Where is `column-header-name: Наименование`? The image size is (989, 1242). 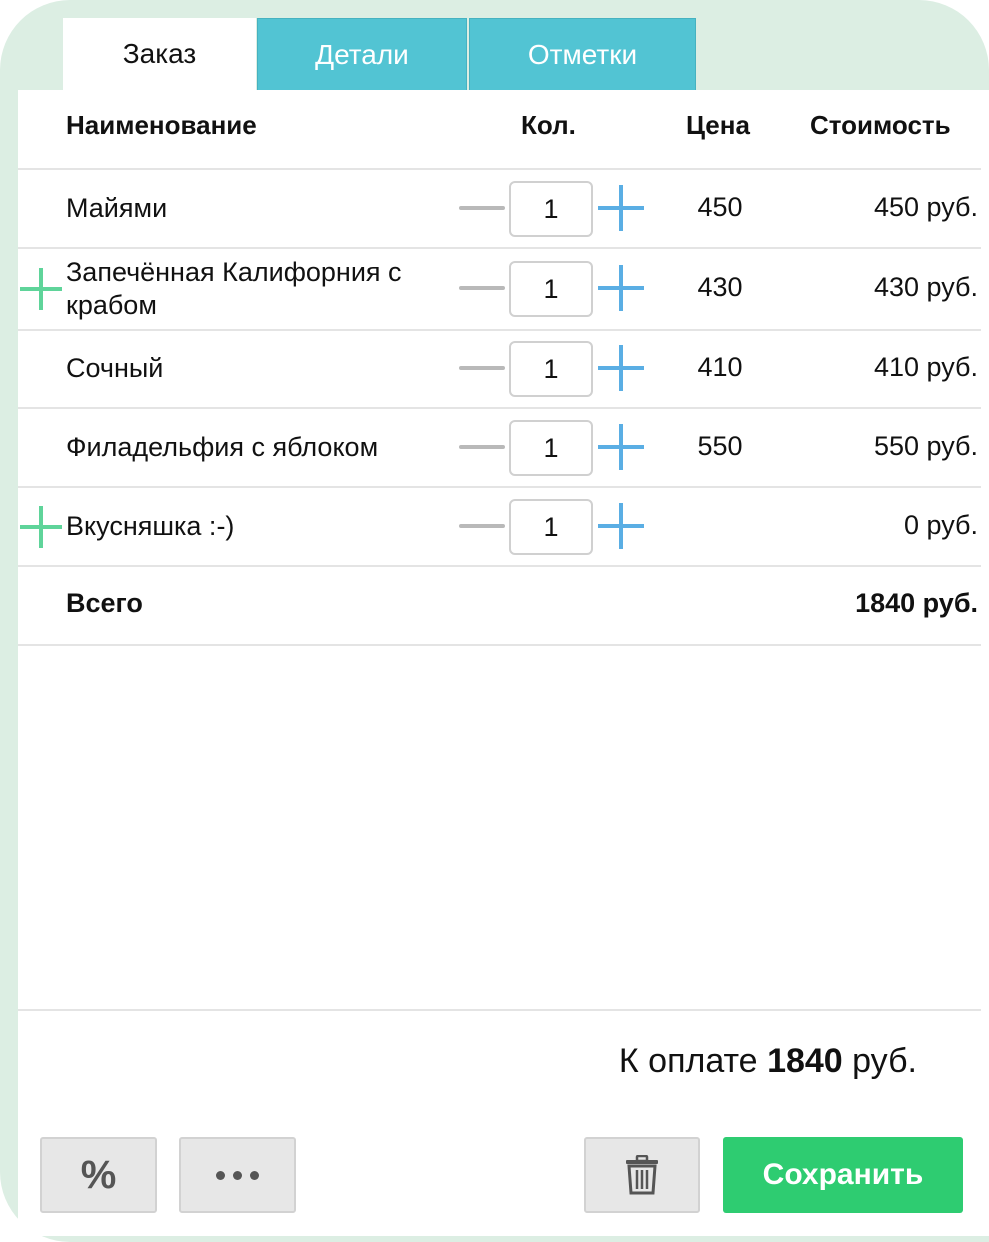 column-header-name: Наименование is located at coordinates (161, 125).